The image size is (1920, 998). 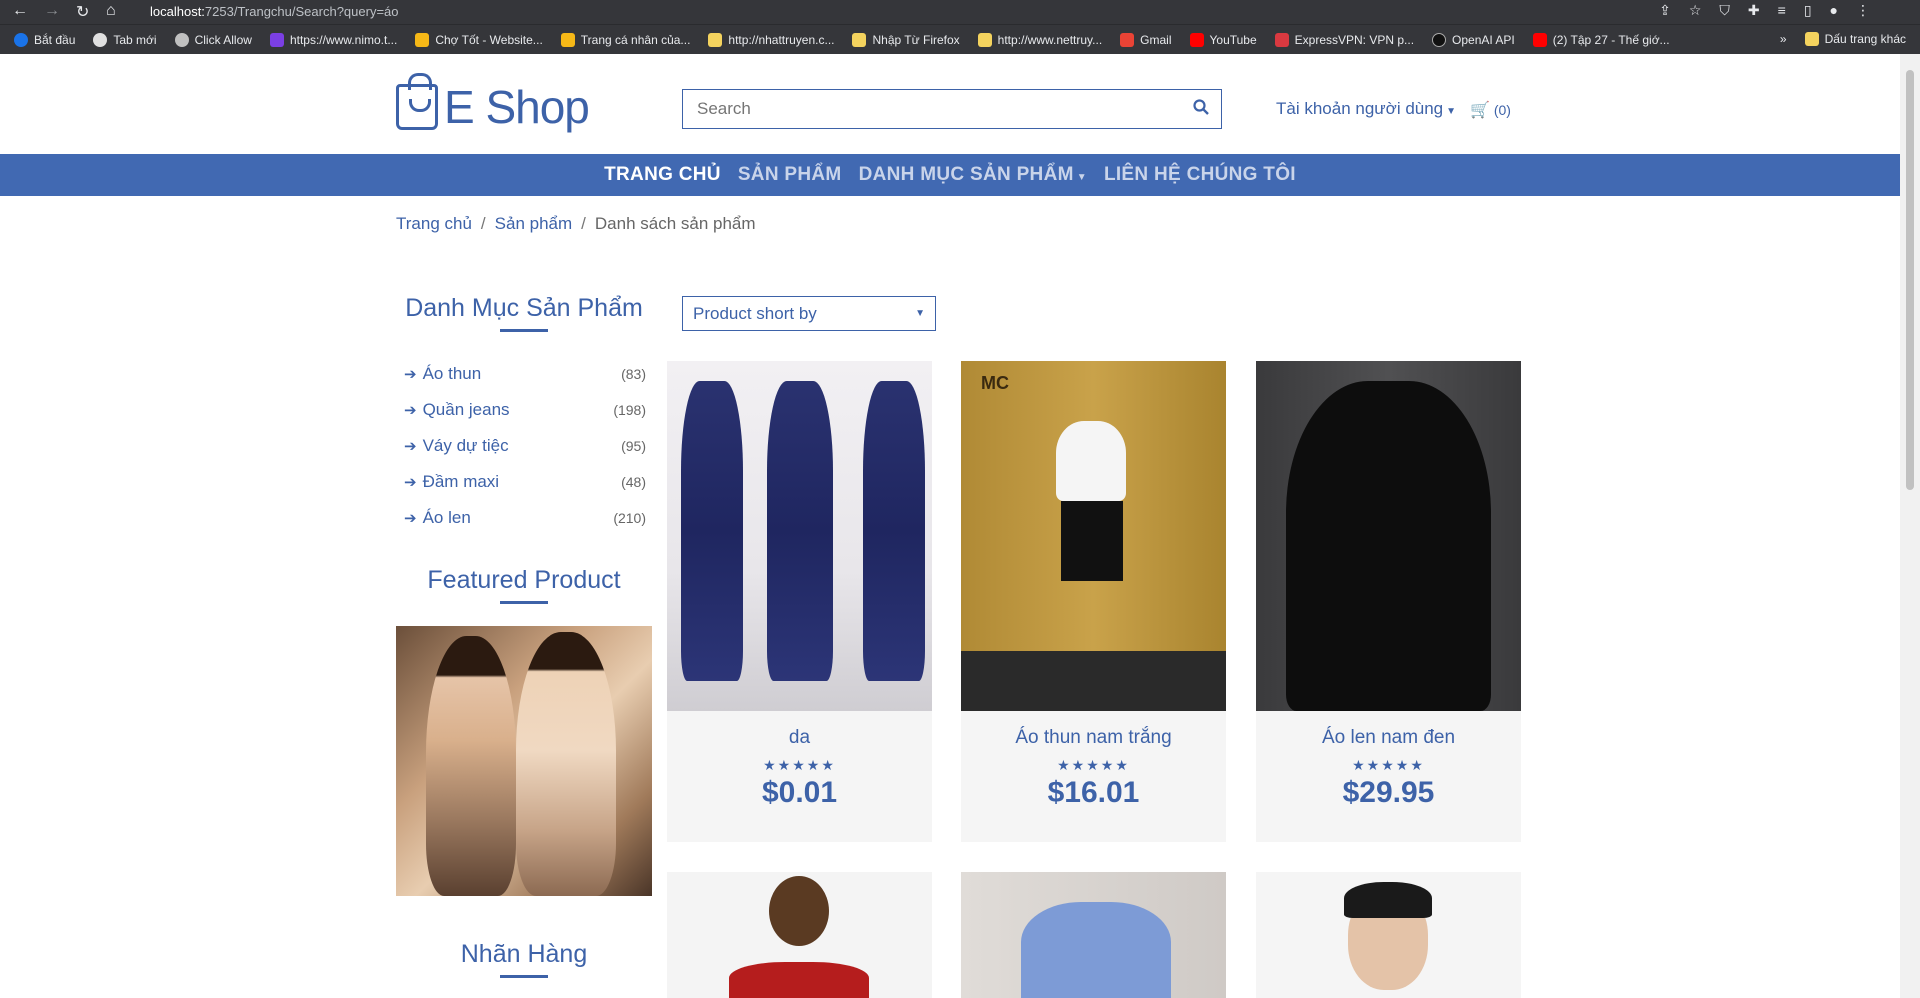 What do you see at coordinates (1782, 10) in the screenshot?
I see `media-icon: ≡` at bounding box center [1782, 10].